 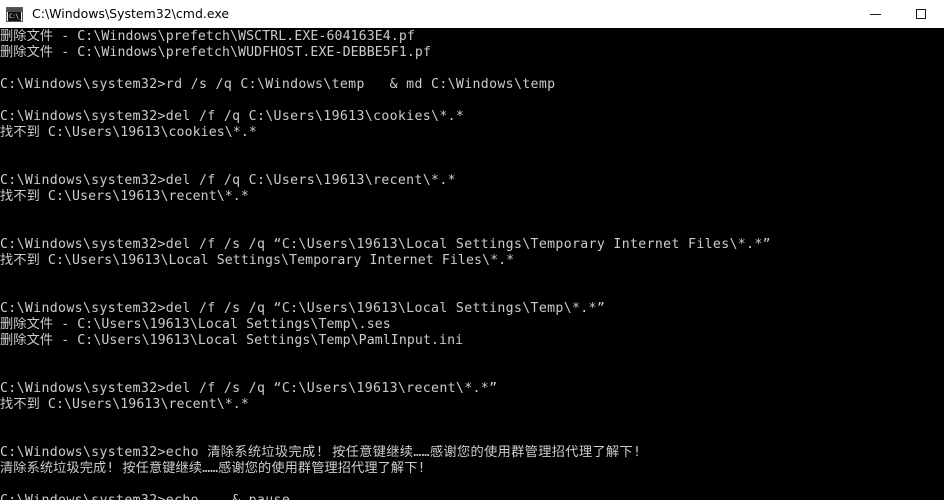 What do you see at coordinates (472, 496) in the screenshot?
I see `console-line: C:\Windows\system32>echo. & pause` at bounding box center [472, 496].